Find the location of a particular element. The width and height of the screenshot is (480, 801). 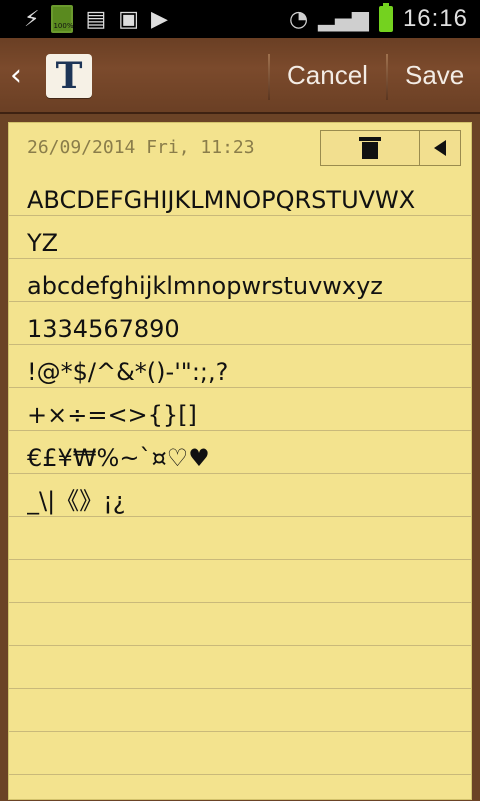

note-line: +×÷=<>{}[] is located at coordinates (112, 415).